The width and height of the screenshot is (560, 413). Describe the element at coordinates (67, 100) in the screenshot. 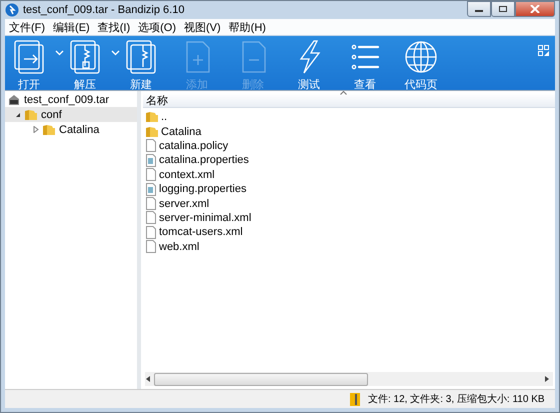

I see `tree-root-label: test_conf_009.tar` at that location.